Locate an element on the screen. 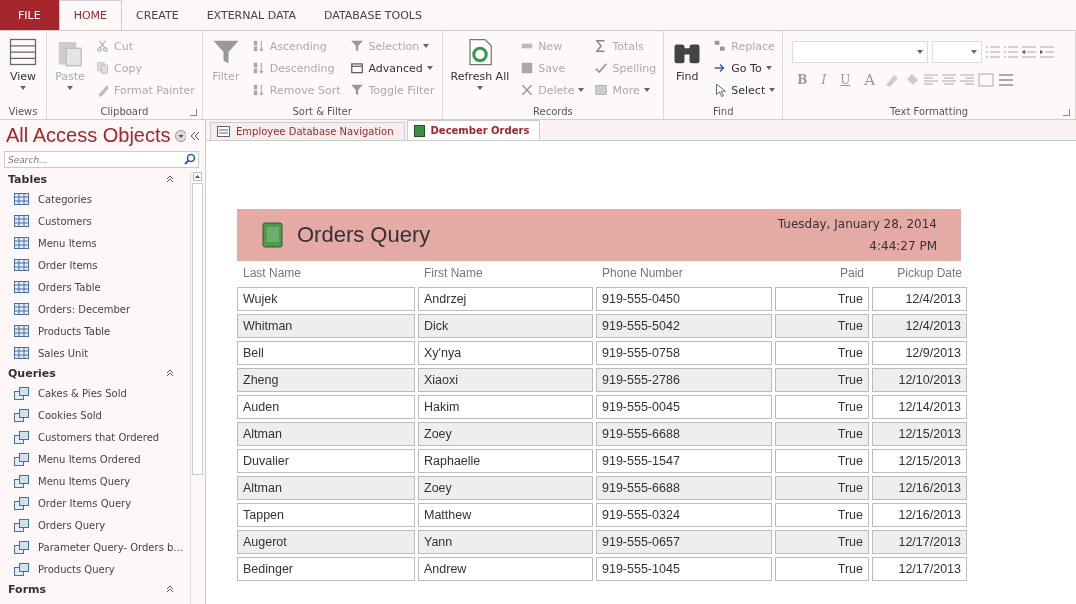  cut-icon is located at coordinates (103, 46).